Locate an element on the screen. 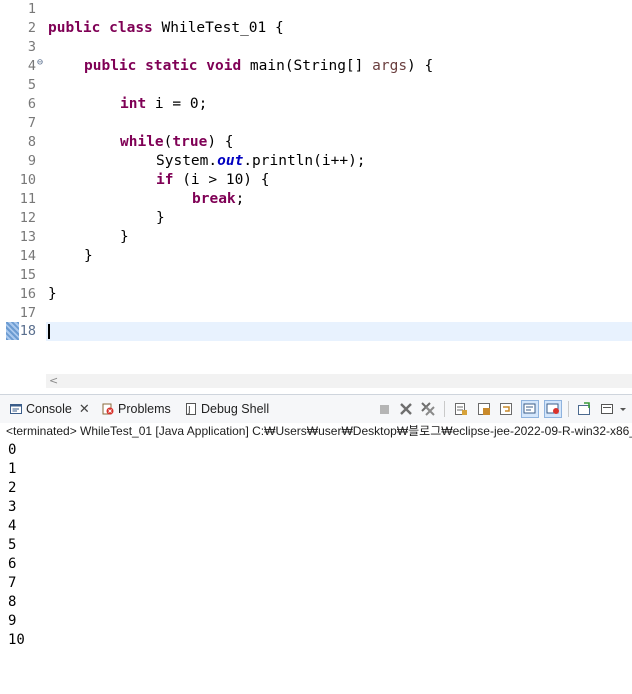 This screenshot has height=694, width=632. view-tab-bar: Console ✕ Problems J Debug Shell is located at coordinates (316, 409).